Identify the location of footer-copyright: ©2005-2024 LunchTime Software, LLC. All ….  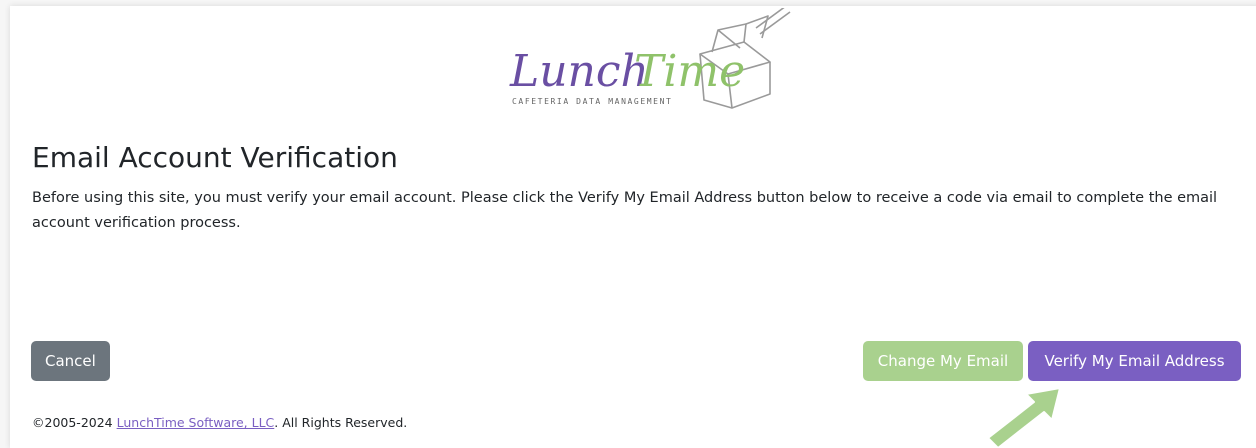
(219, 422).